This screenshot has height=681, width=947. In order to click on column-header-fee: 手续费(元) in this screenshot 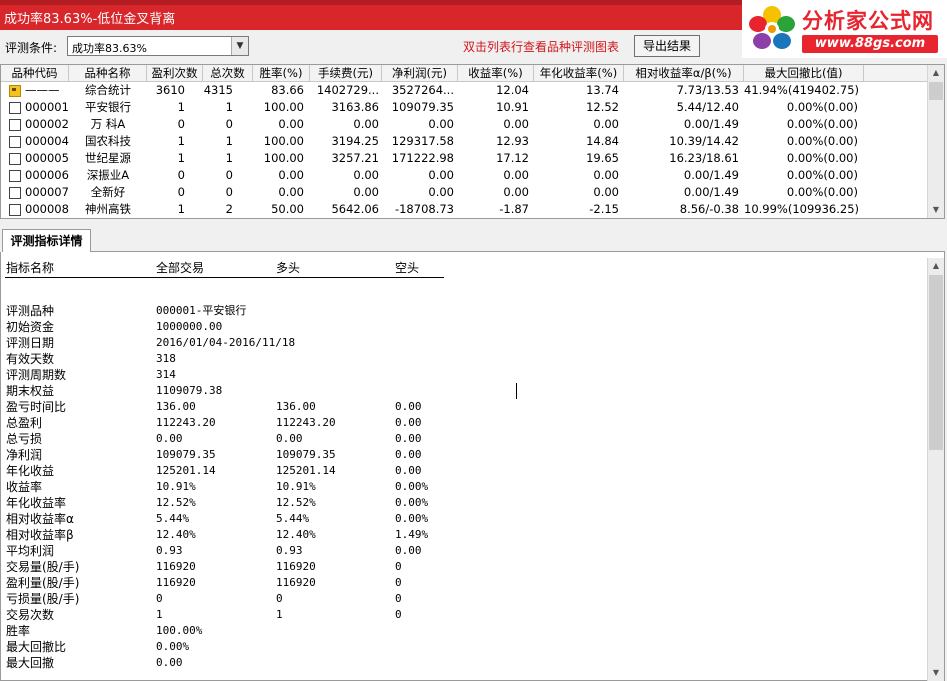, I will do `click(346, 73)`.